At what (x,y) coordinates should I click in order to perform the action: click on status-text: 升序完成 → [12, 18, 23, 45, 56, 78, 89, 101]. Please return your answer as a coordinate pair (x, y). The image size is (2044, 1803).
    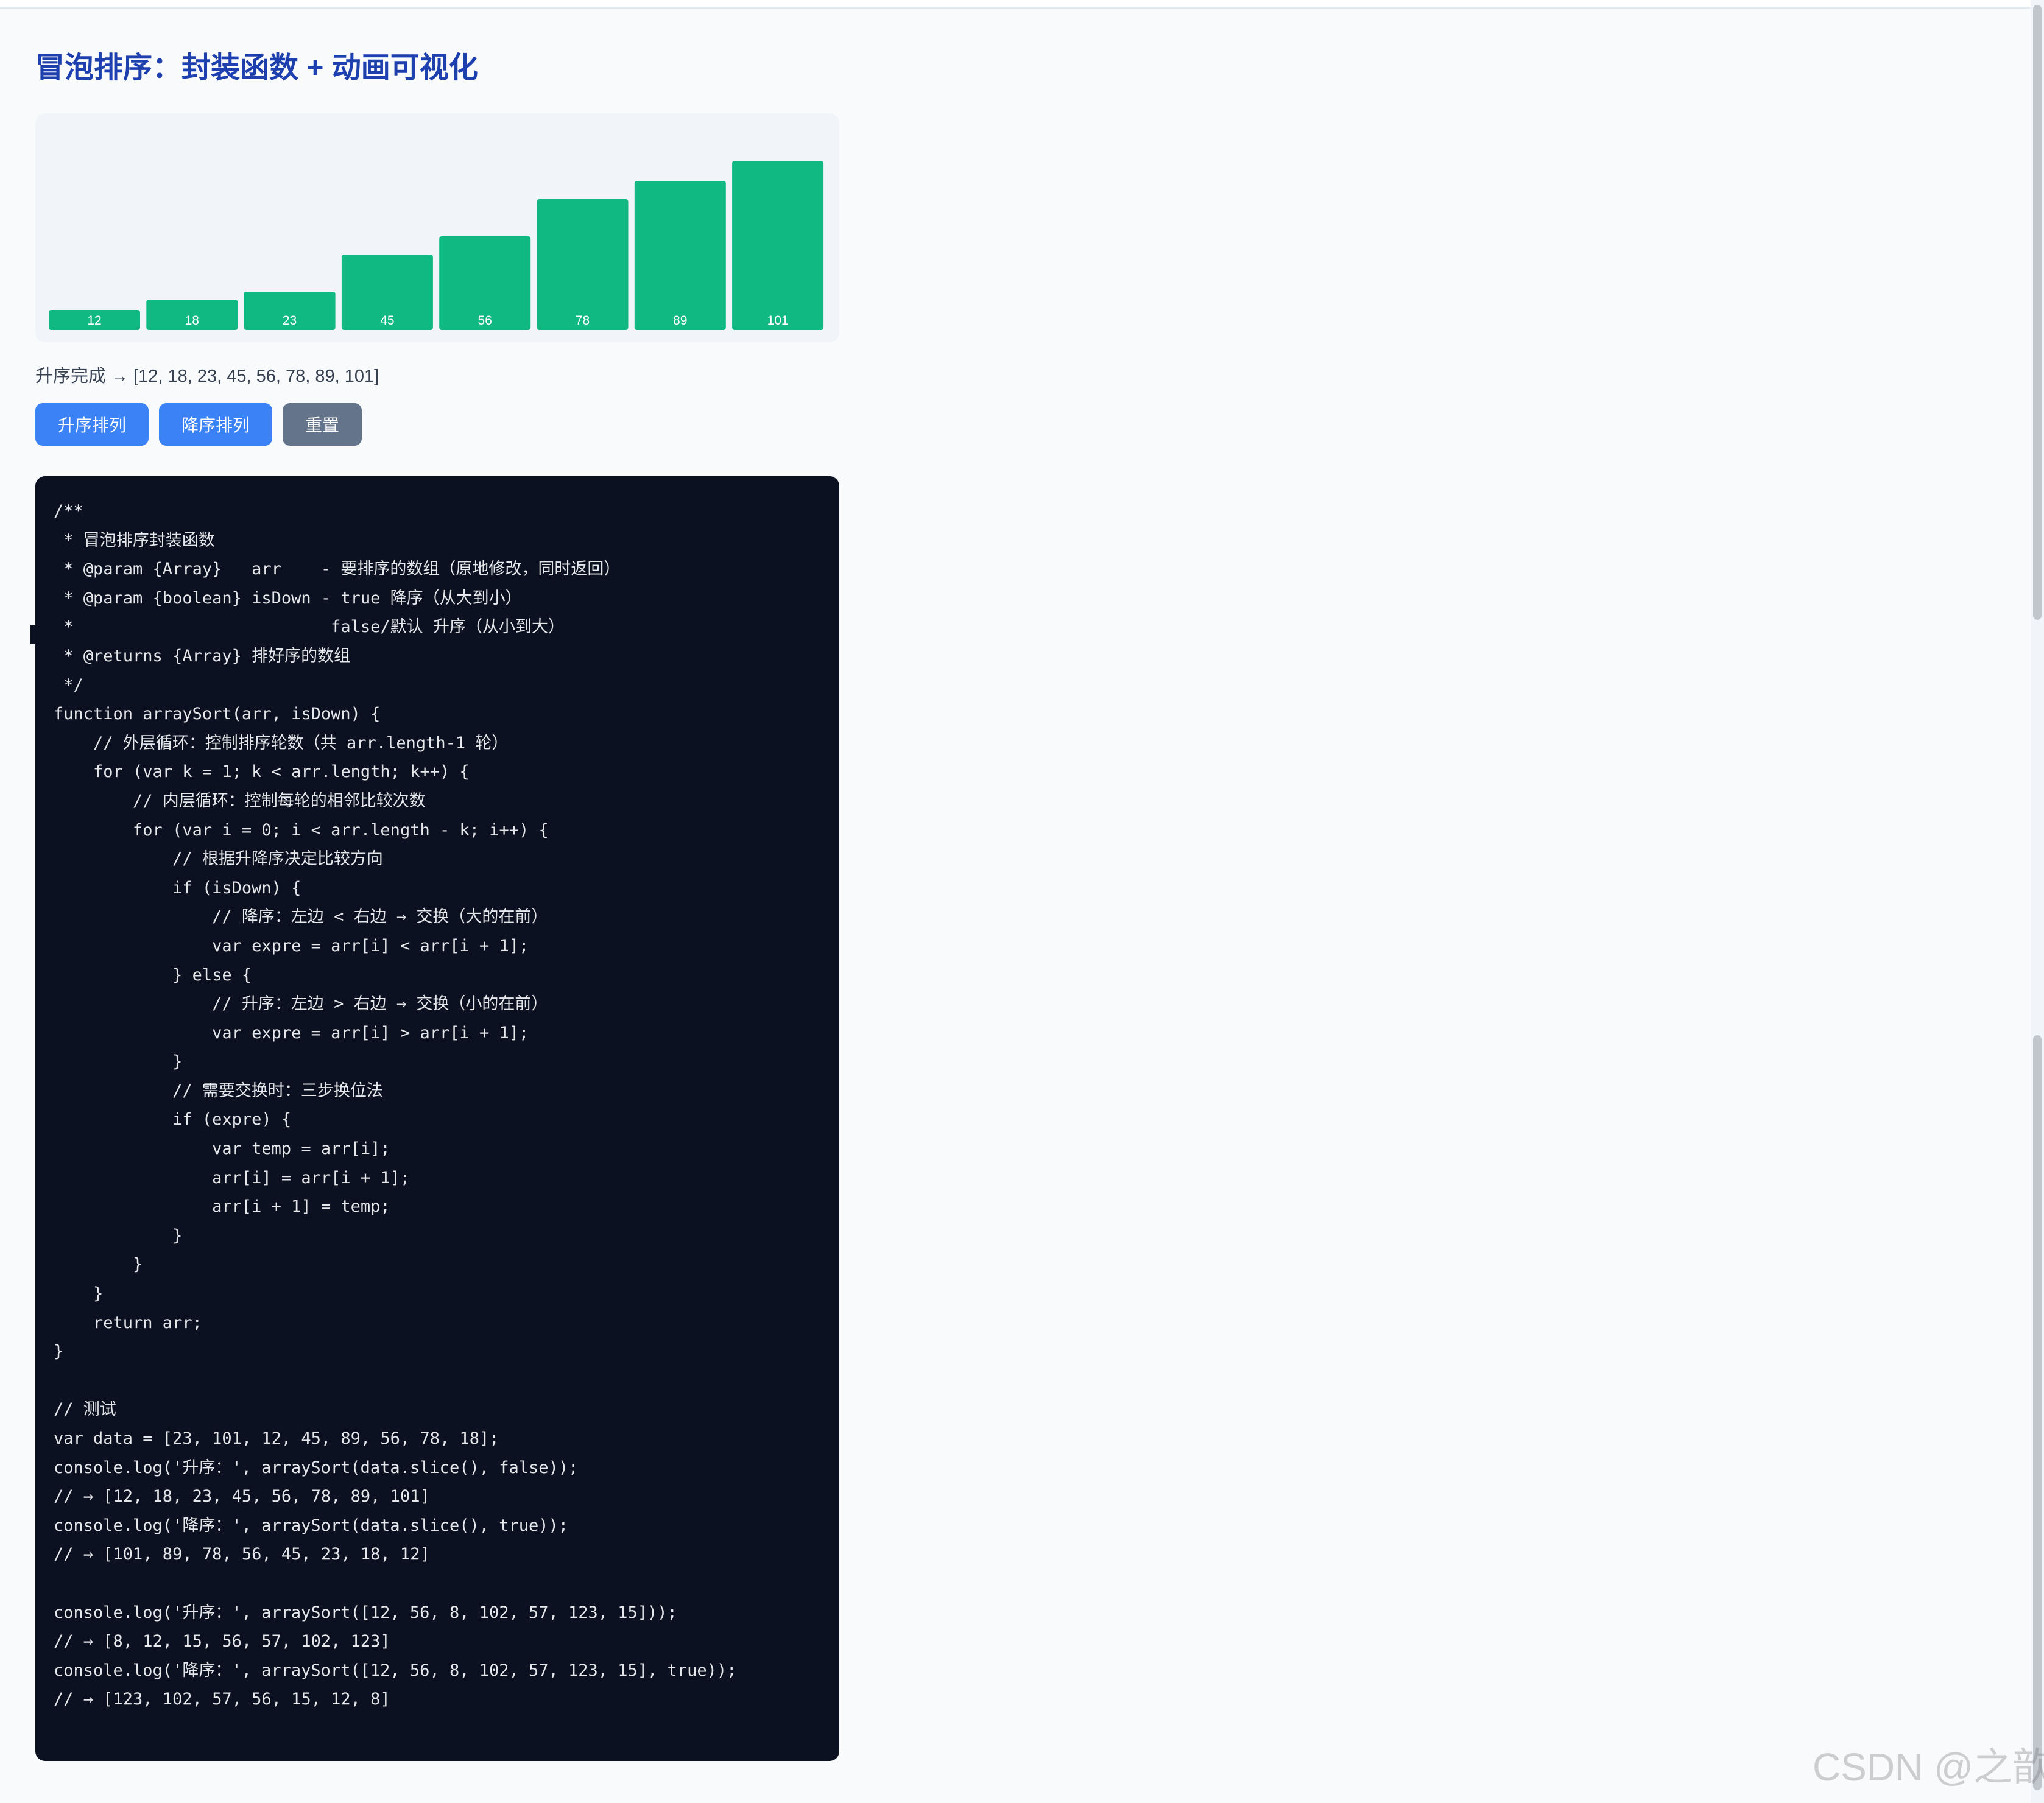
    Looking at the image, I should click on (207, 377).